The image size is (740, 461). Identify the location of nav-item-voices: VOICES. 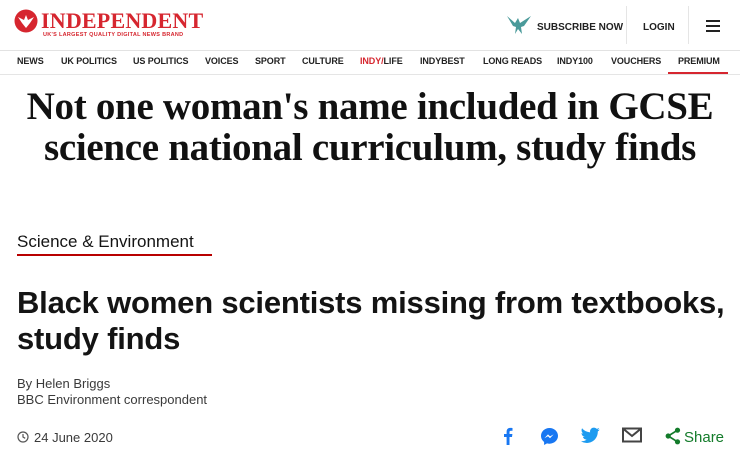
(222, 61).